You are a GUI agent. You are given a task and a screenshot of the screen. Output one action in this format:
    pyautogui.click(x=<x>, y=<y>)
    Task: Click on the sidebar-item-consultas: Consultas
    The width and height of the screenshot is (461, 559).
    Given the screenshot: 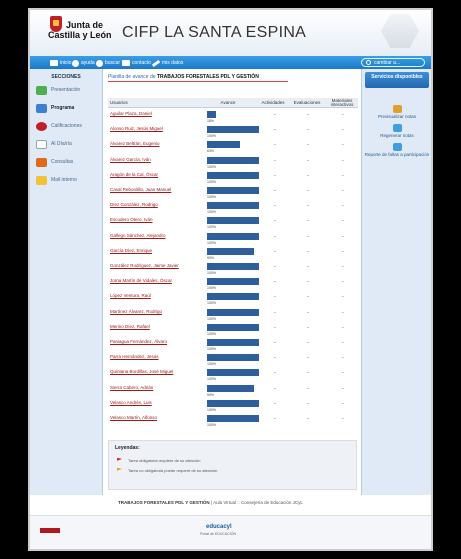 What is the action you would take?
    pyautogui.click(x=54, y=162)
    